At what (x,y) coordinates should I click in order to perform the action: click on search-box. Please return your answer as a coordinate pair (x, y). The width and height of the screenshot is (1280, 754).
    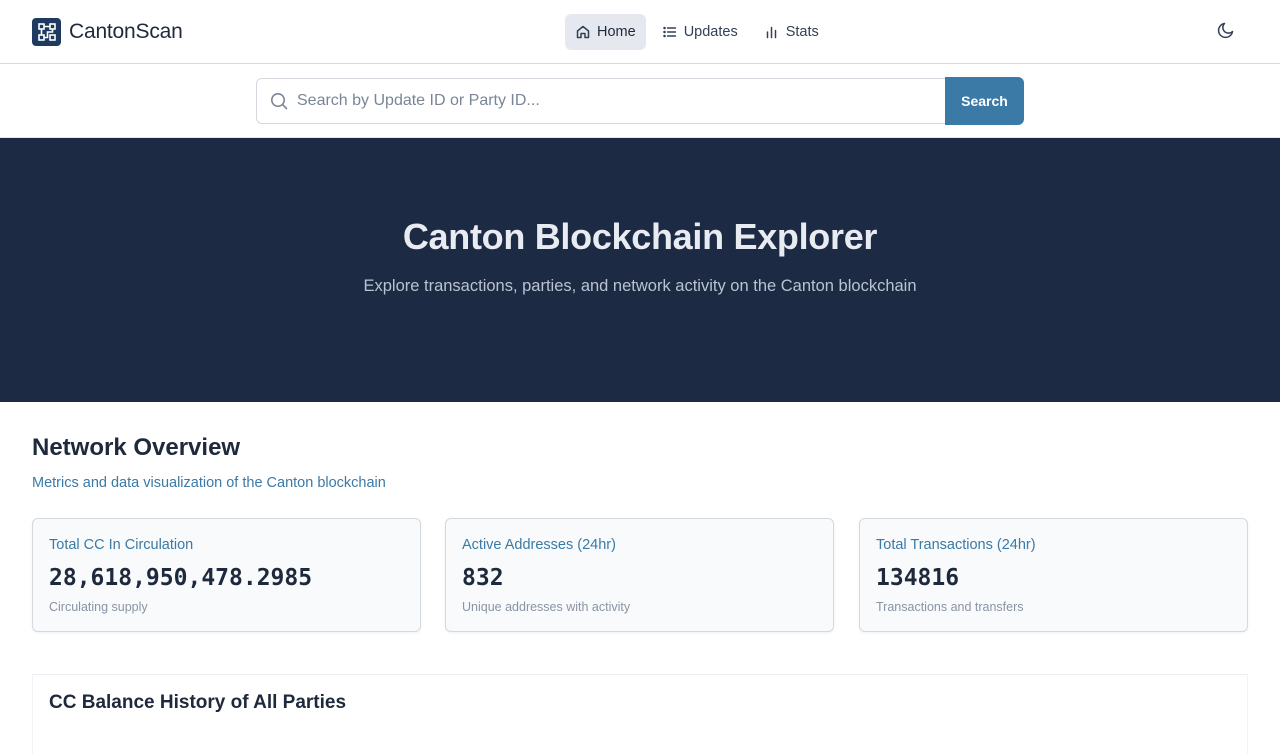
    Looking at the image, I should click on (600, 101).